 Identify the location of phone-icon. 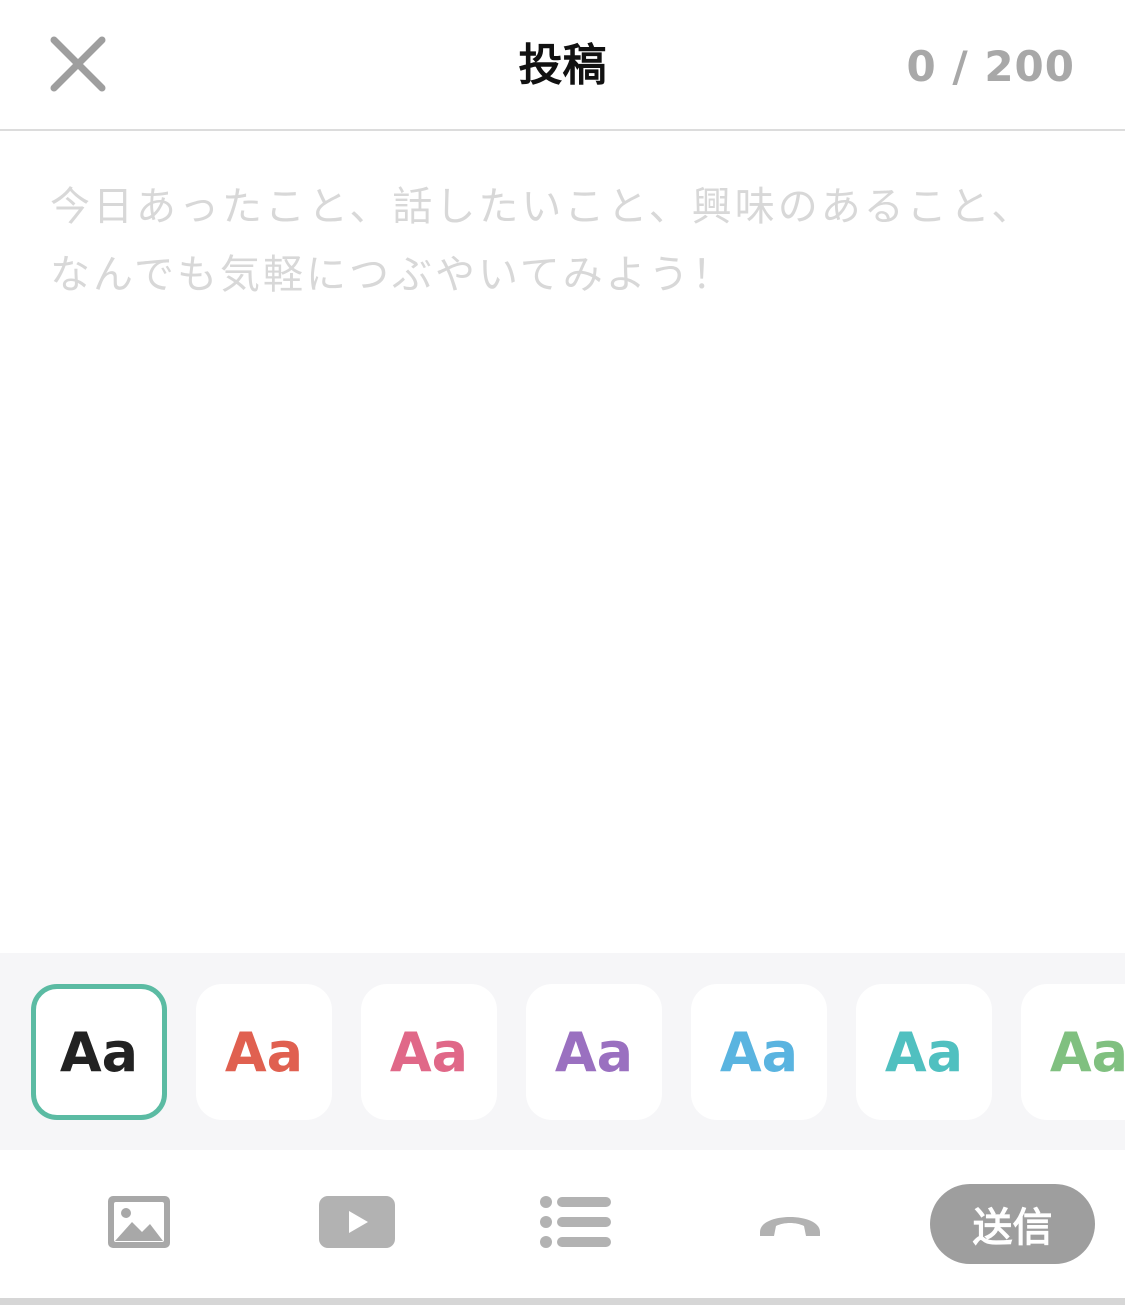
(790, 1223).